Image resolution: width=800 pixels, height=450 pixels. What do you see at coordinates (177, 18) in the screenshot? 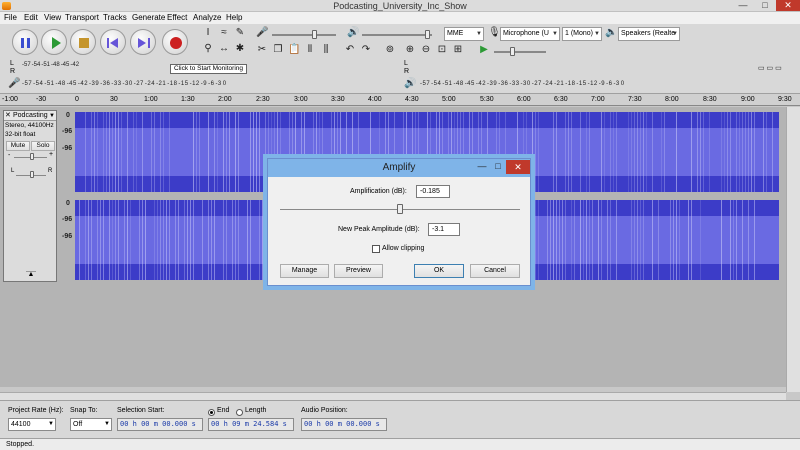
I see `menu-effect: Effect` at bounding box center [177, 18].